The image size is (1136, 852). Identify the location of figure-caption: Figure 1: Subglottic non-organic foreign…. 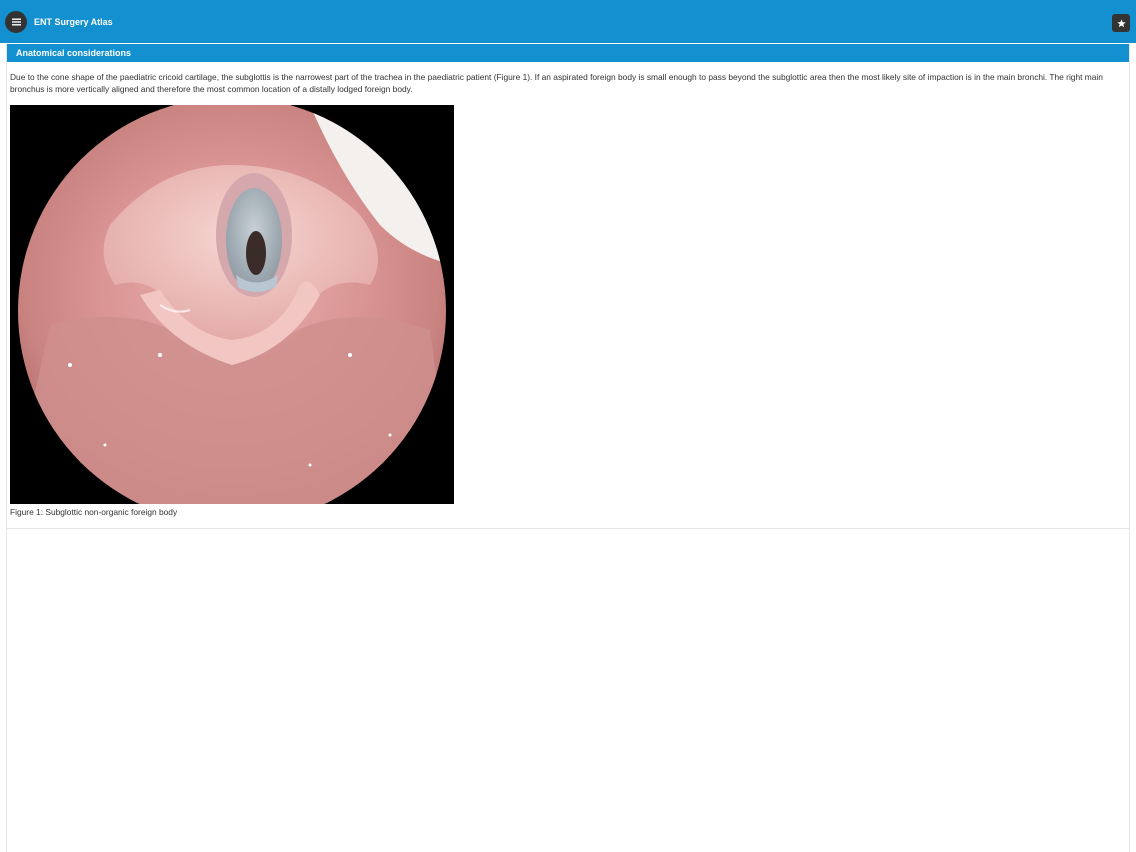
(94, 512).